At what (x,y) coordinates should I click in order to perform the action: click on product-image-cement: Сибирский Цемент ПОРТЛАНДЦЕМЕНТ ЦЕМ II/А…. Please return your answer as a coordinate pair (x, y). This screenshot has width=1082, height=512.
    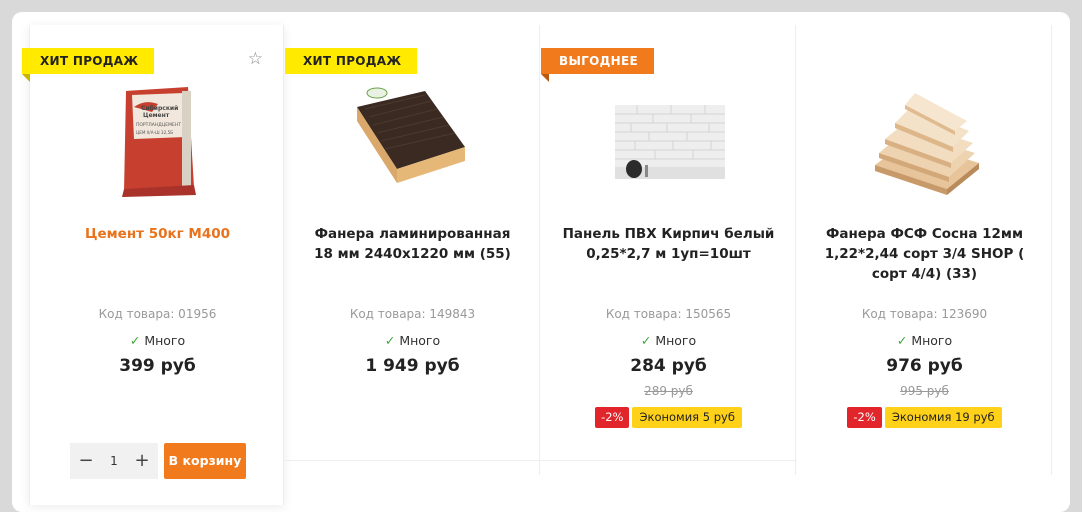
    Looking at the image, I should click on (157, 137).